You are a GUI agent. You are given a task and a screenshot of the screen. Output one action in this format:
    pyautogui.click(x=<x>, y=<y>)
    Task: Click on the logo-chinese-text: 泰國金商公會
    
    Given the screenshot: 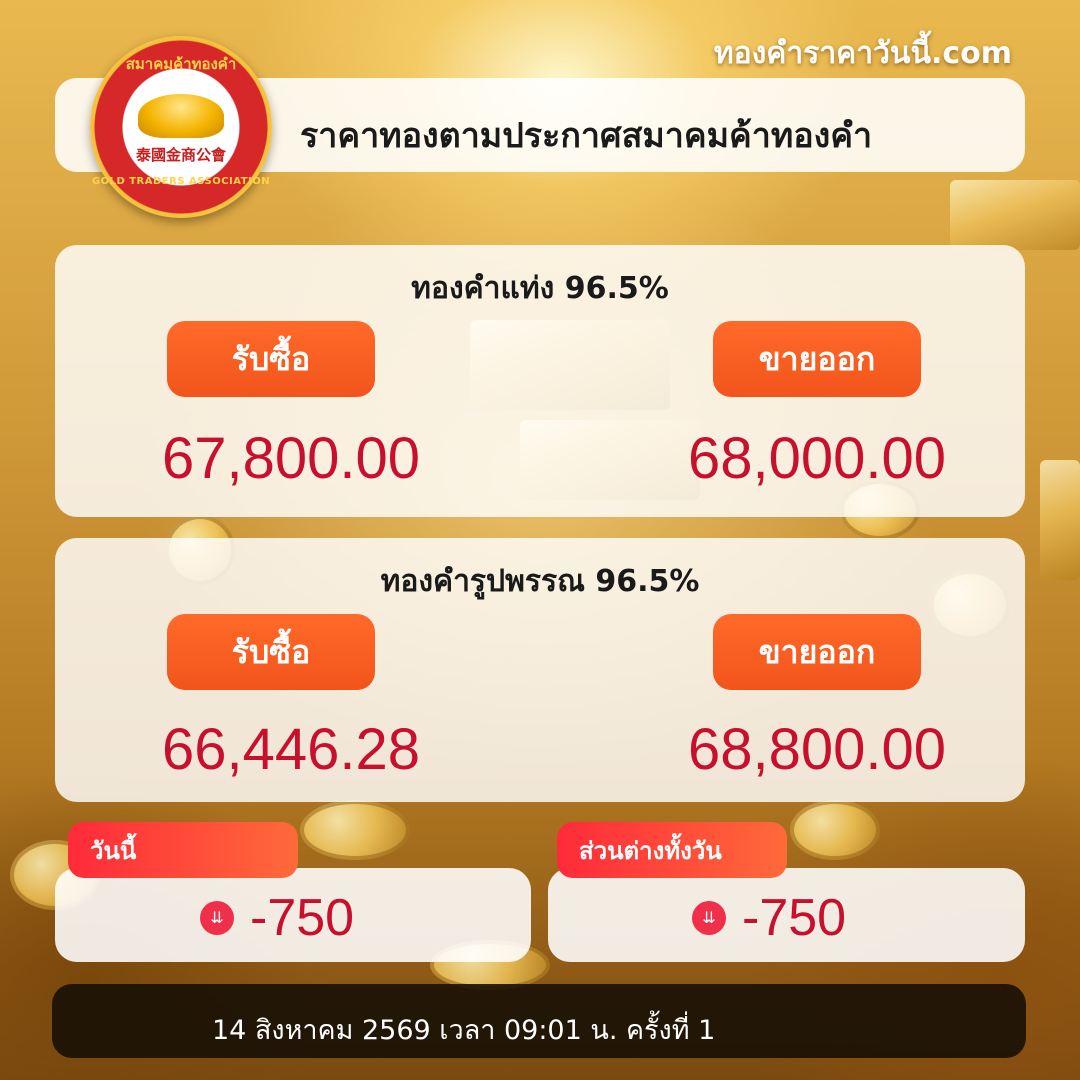 What is the action you would take?
    pyautogui.click(x=180, y=155)
    